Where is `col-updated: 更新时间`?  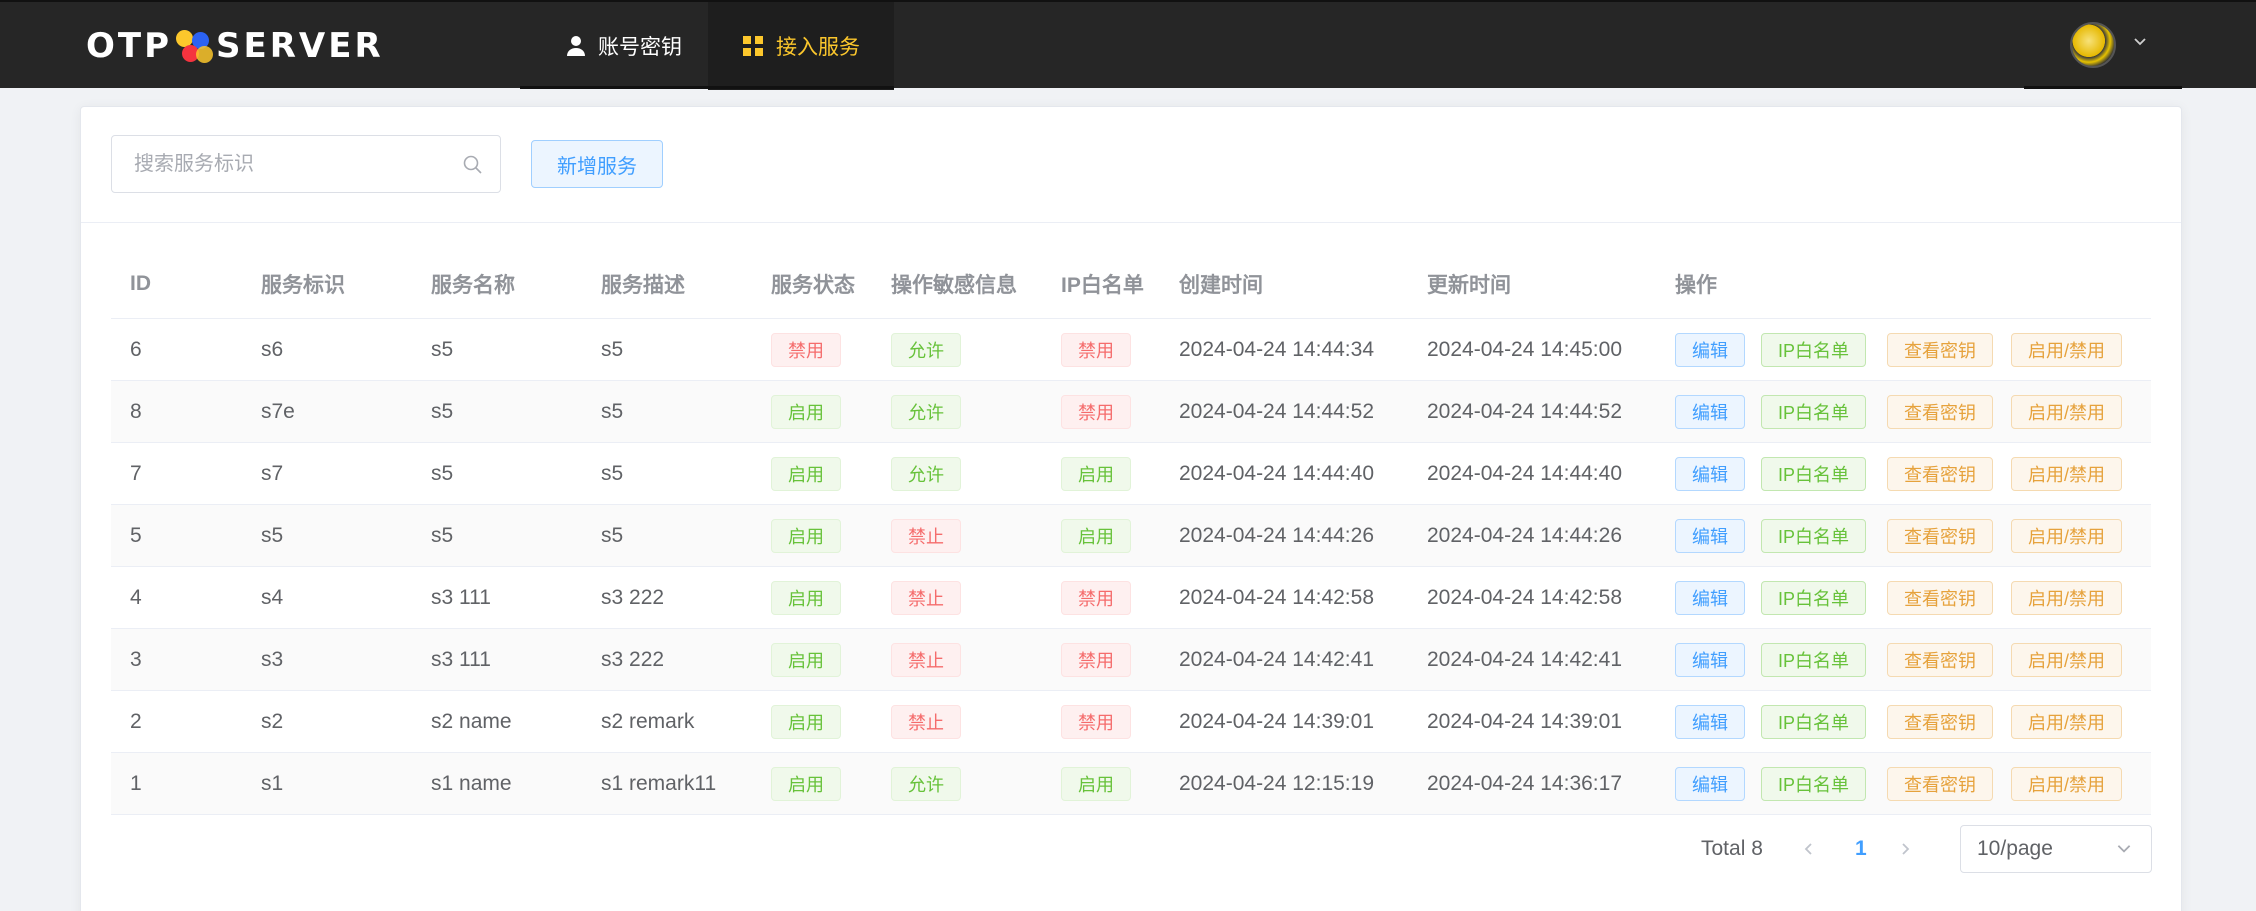
col-updated: 更新时间 is located at coordinates (1469, 283).